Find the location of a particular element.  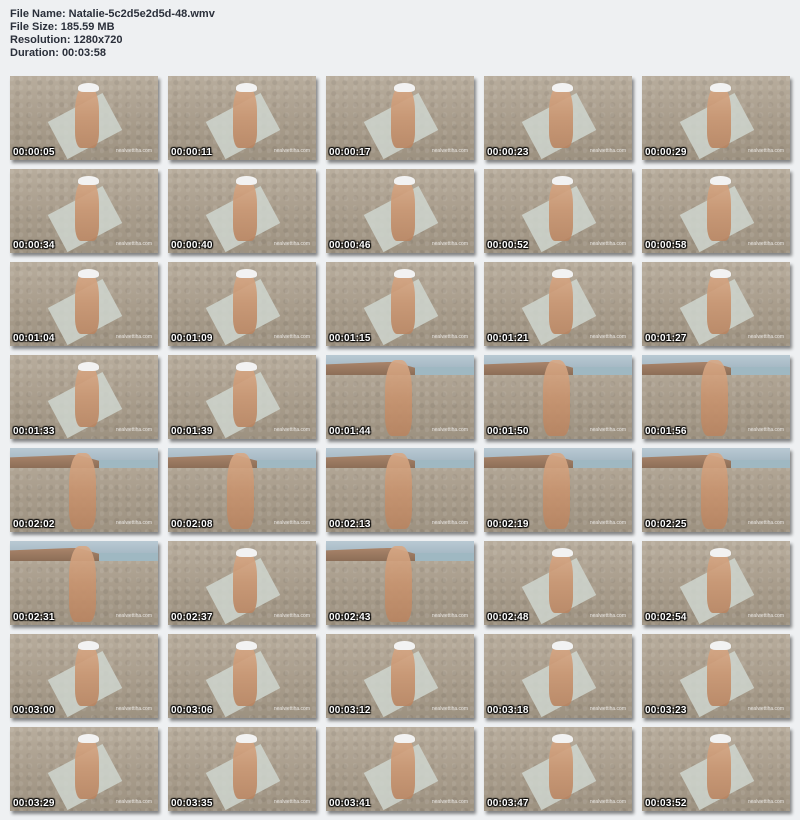

video-thumbnail: nealwettiha.com 00:00:23 is located at coordinates (558, 118).